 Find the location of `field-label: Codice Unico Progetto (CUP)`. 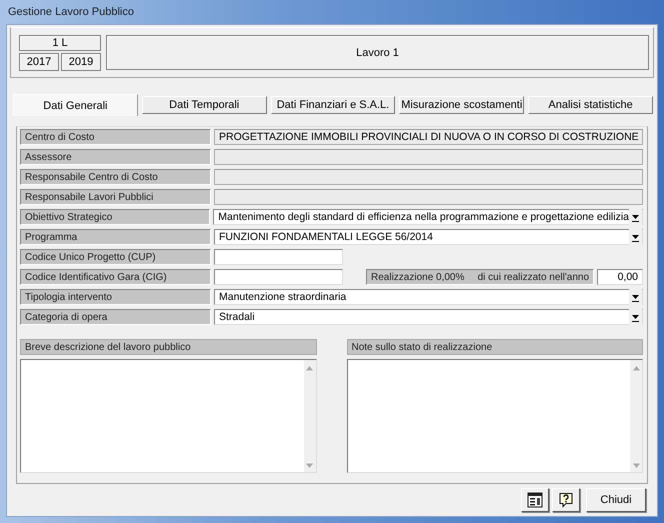

field-label: Codice Unico Progetto (CUP) is located at coordinates (115, 257).